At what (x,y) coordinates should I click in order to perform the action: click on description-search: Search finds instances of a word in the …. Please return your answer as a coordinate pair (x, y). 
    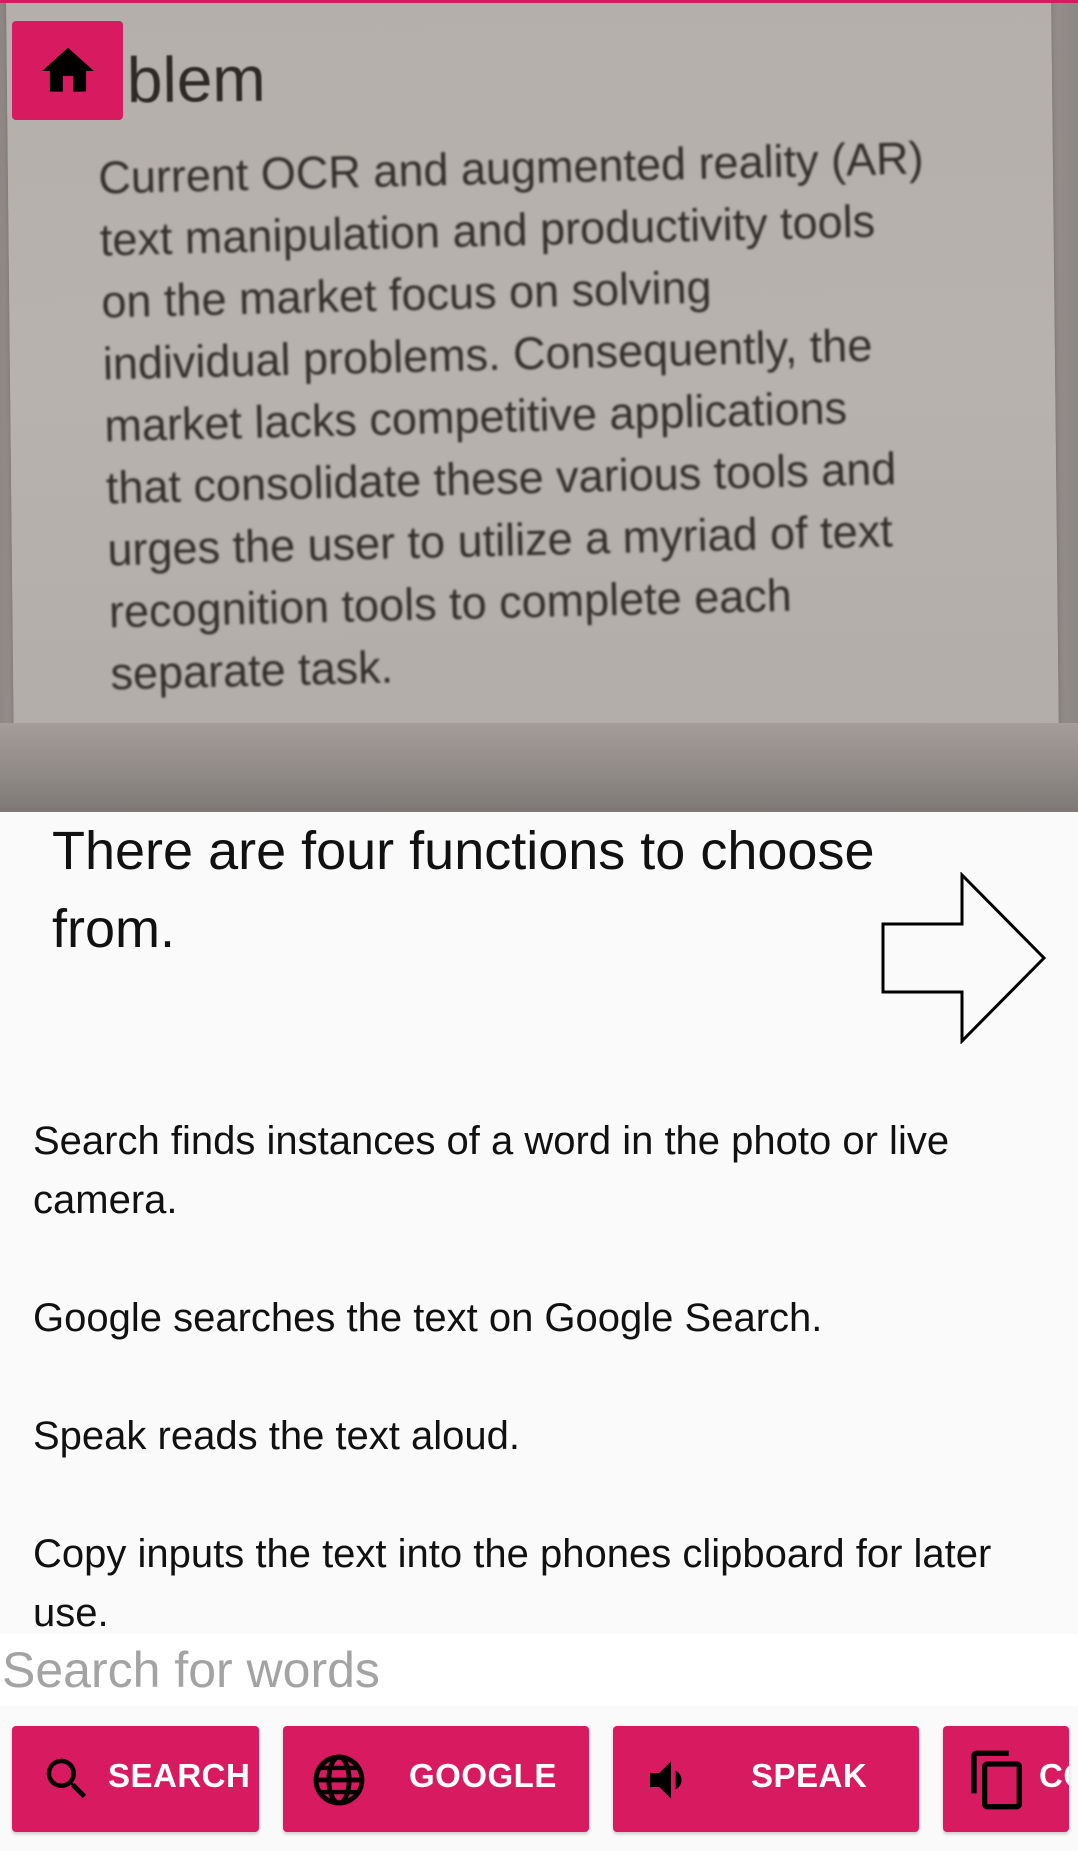
    Looking at the image, I should click on (491, 1170).